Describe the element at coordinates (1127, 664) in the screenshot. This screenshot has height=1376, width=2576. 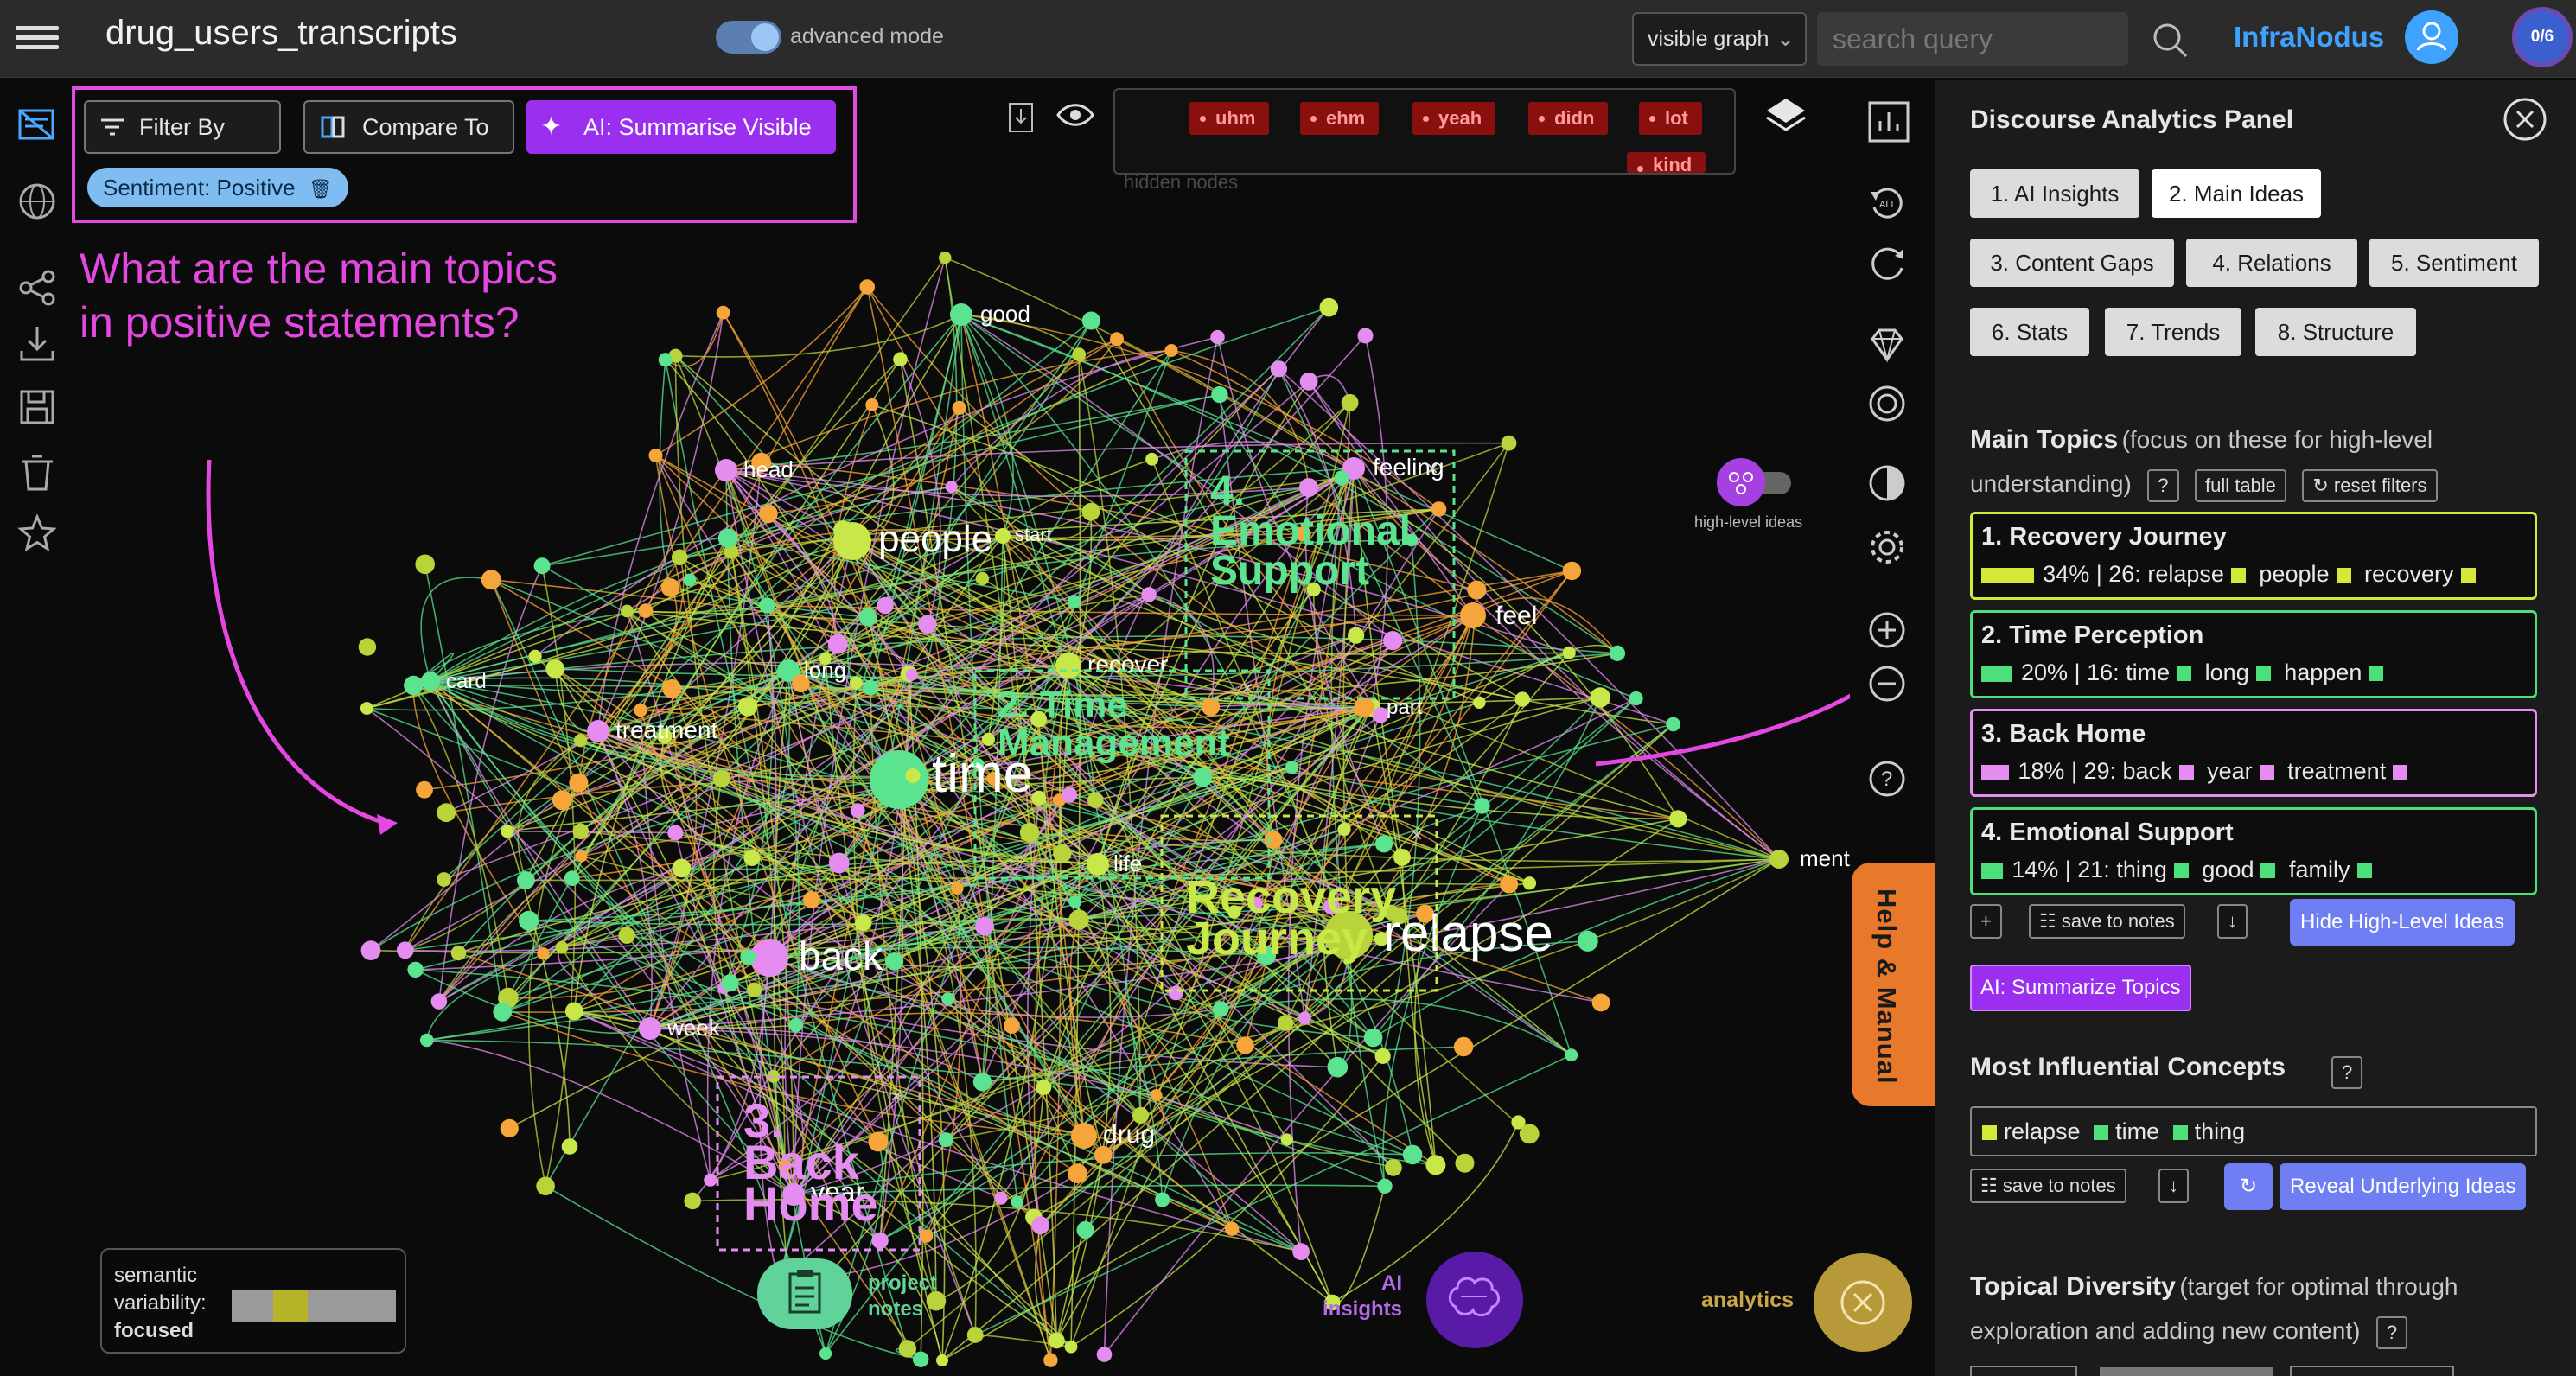
I see `graph-node-label: recover` at that location.